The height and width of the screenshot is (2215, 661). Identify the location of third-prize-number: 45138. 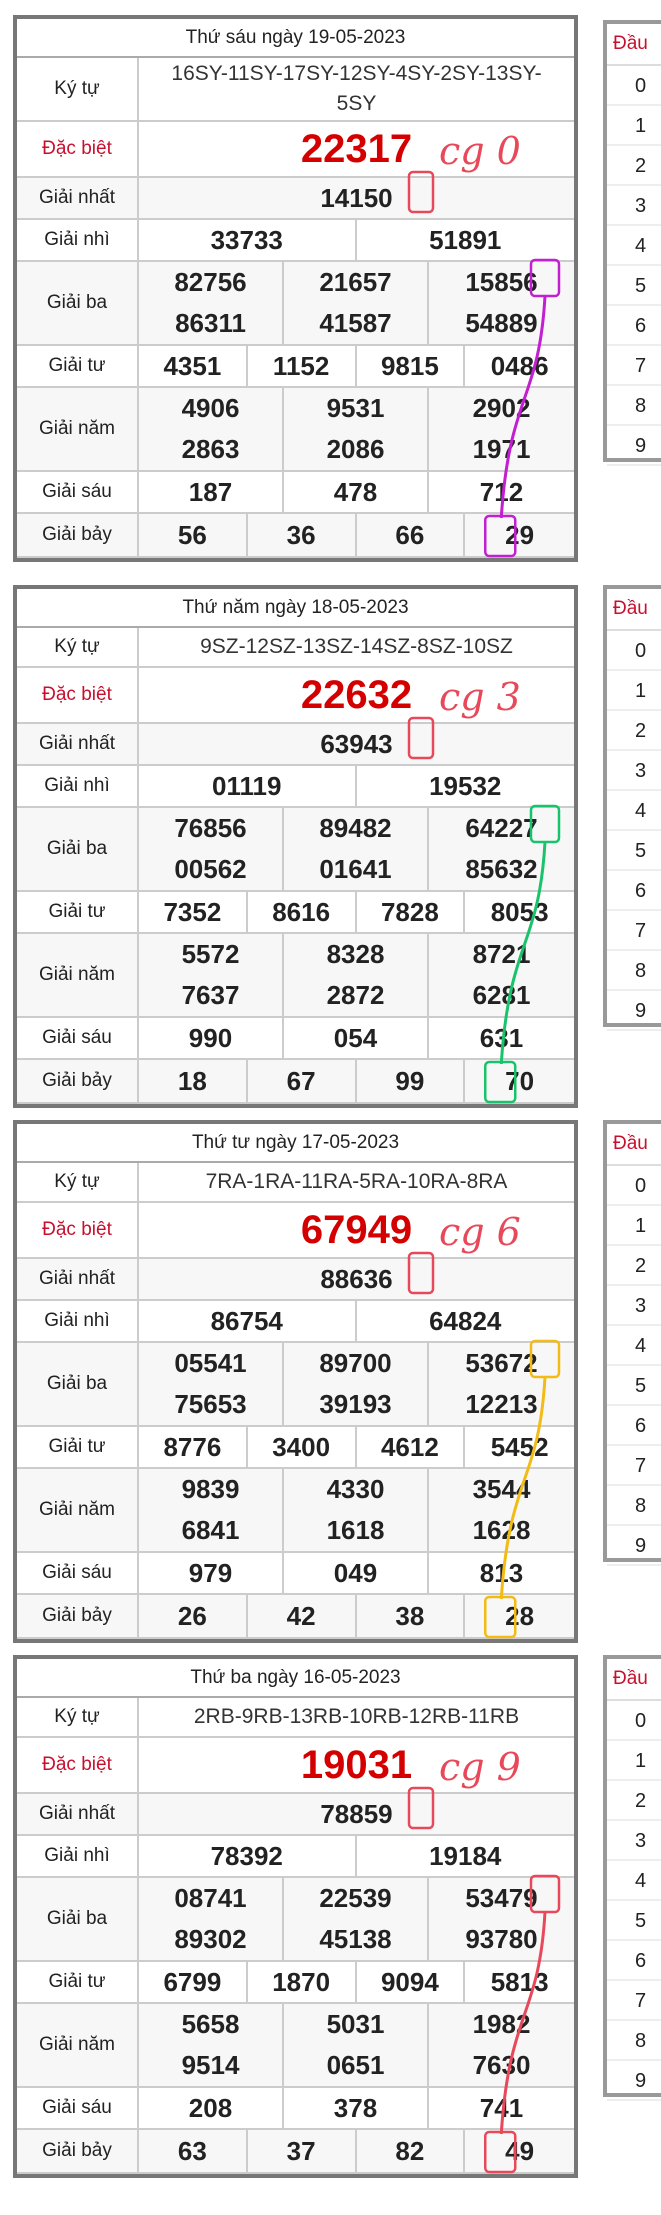
(356, 1939).